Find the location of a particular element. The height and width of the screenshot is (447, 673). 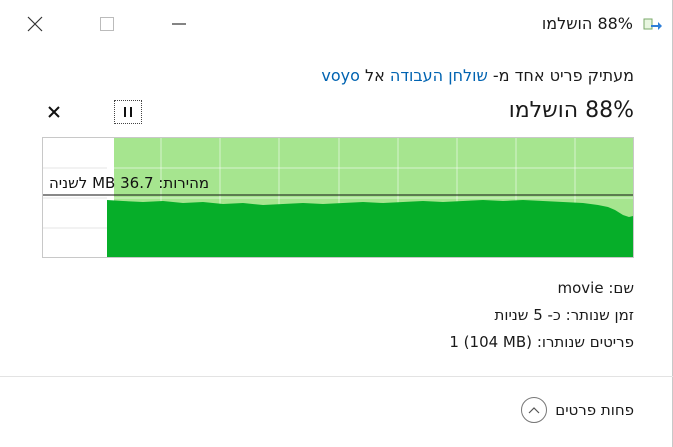

items-remaining-label: פריטים שנותרו: is located at coordinates (585, 342).